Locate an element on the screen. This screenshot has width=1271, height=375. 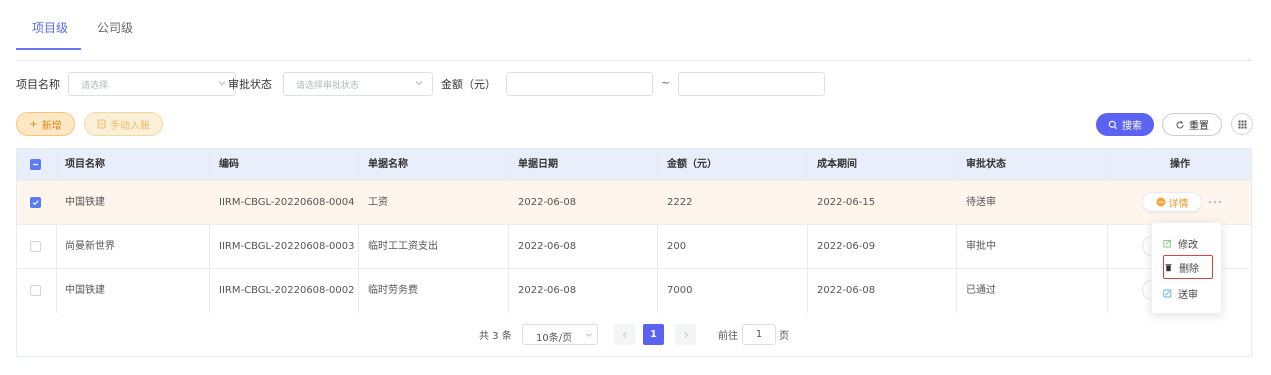
menu-item-edit: 修改 is located at coordinates (1188, 243).